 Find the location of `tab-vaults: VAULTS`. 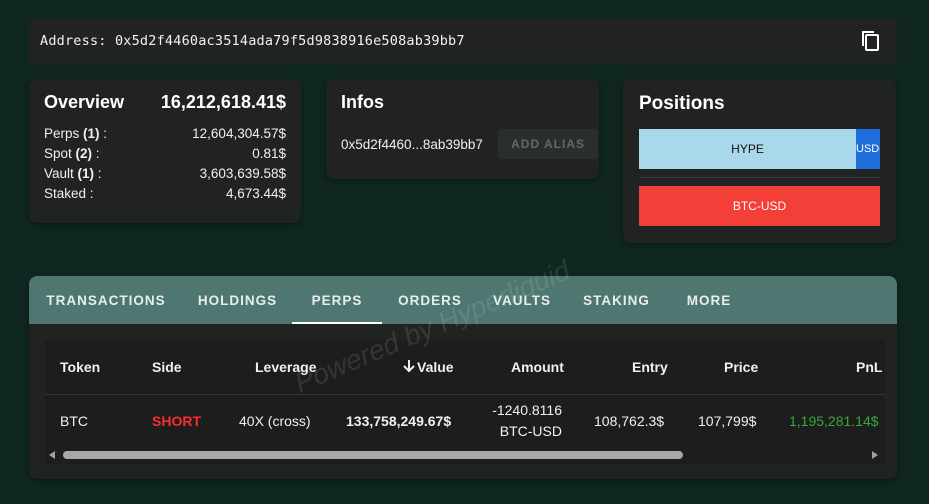

tab-vaults: VAULTS is located at coordinates (522, 300).